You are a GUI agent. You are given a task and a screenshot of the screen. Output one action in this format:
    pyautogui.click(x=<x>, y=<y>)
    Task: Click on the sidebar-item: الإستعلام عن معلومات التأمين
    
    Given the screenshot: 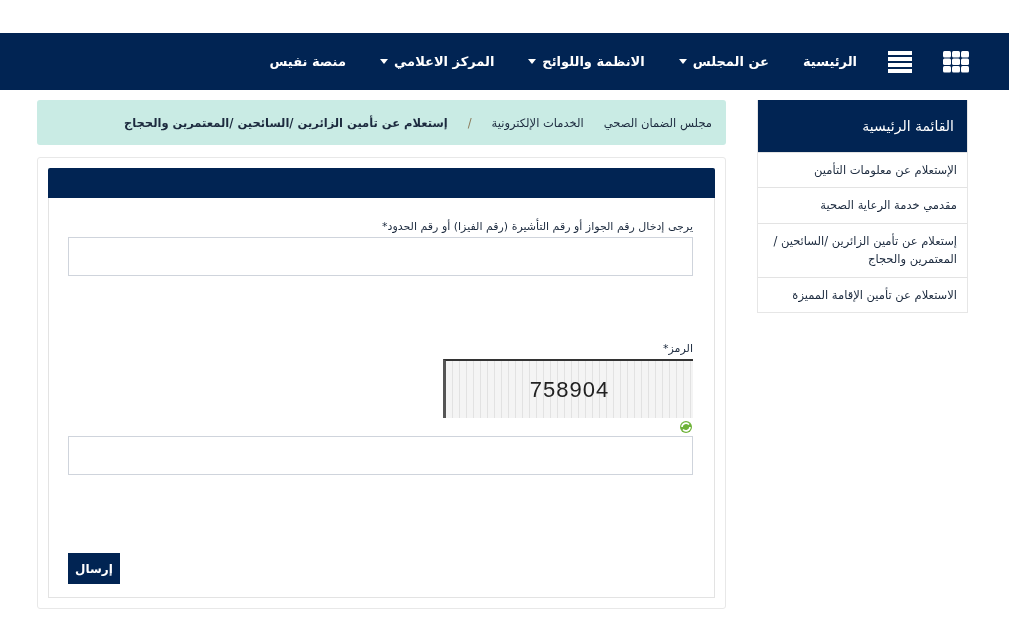 What is the action you would take?
    pyautogui.click(x=862, y=170)
    